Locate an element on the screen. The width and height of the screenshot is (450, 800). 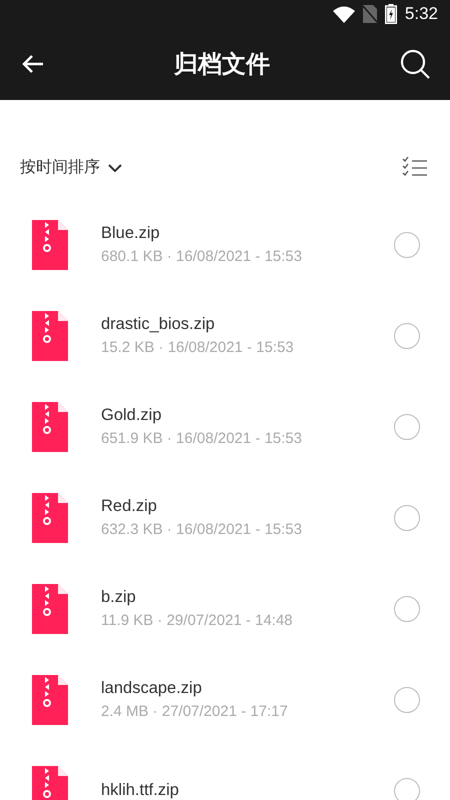
file-name: hklih.ttf.zip is located at coordinates (140, 790).